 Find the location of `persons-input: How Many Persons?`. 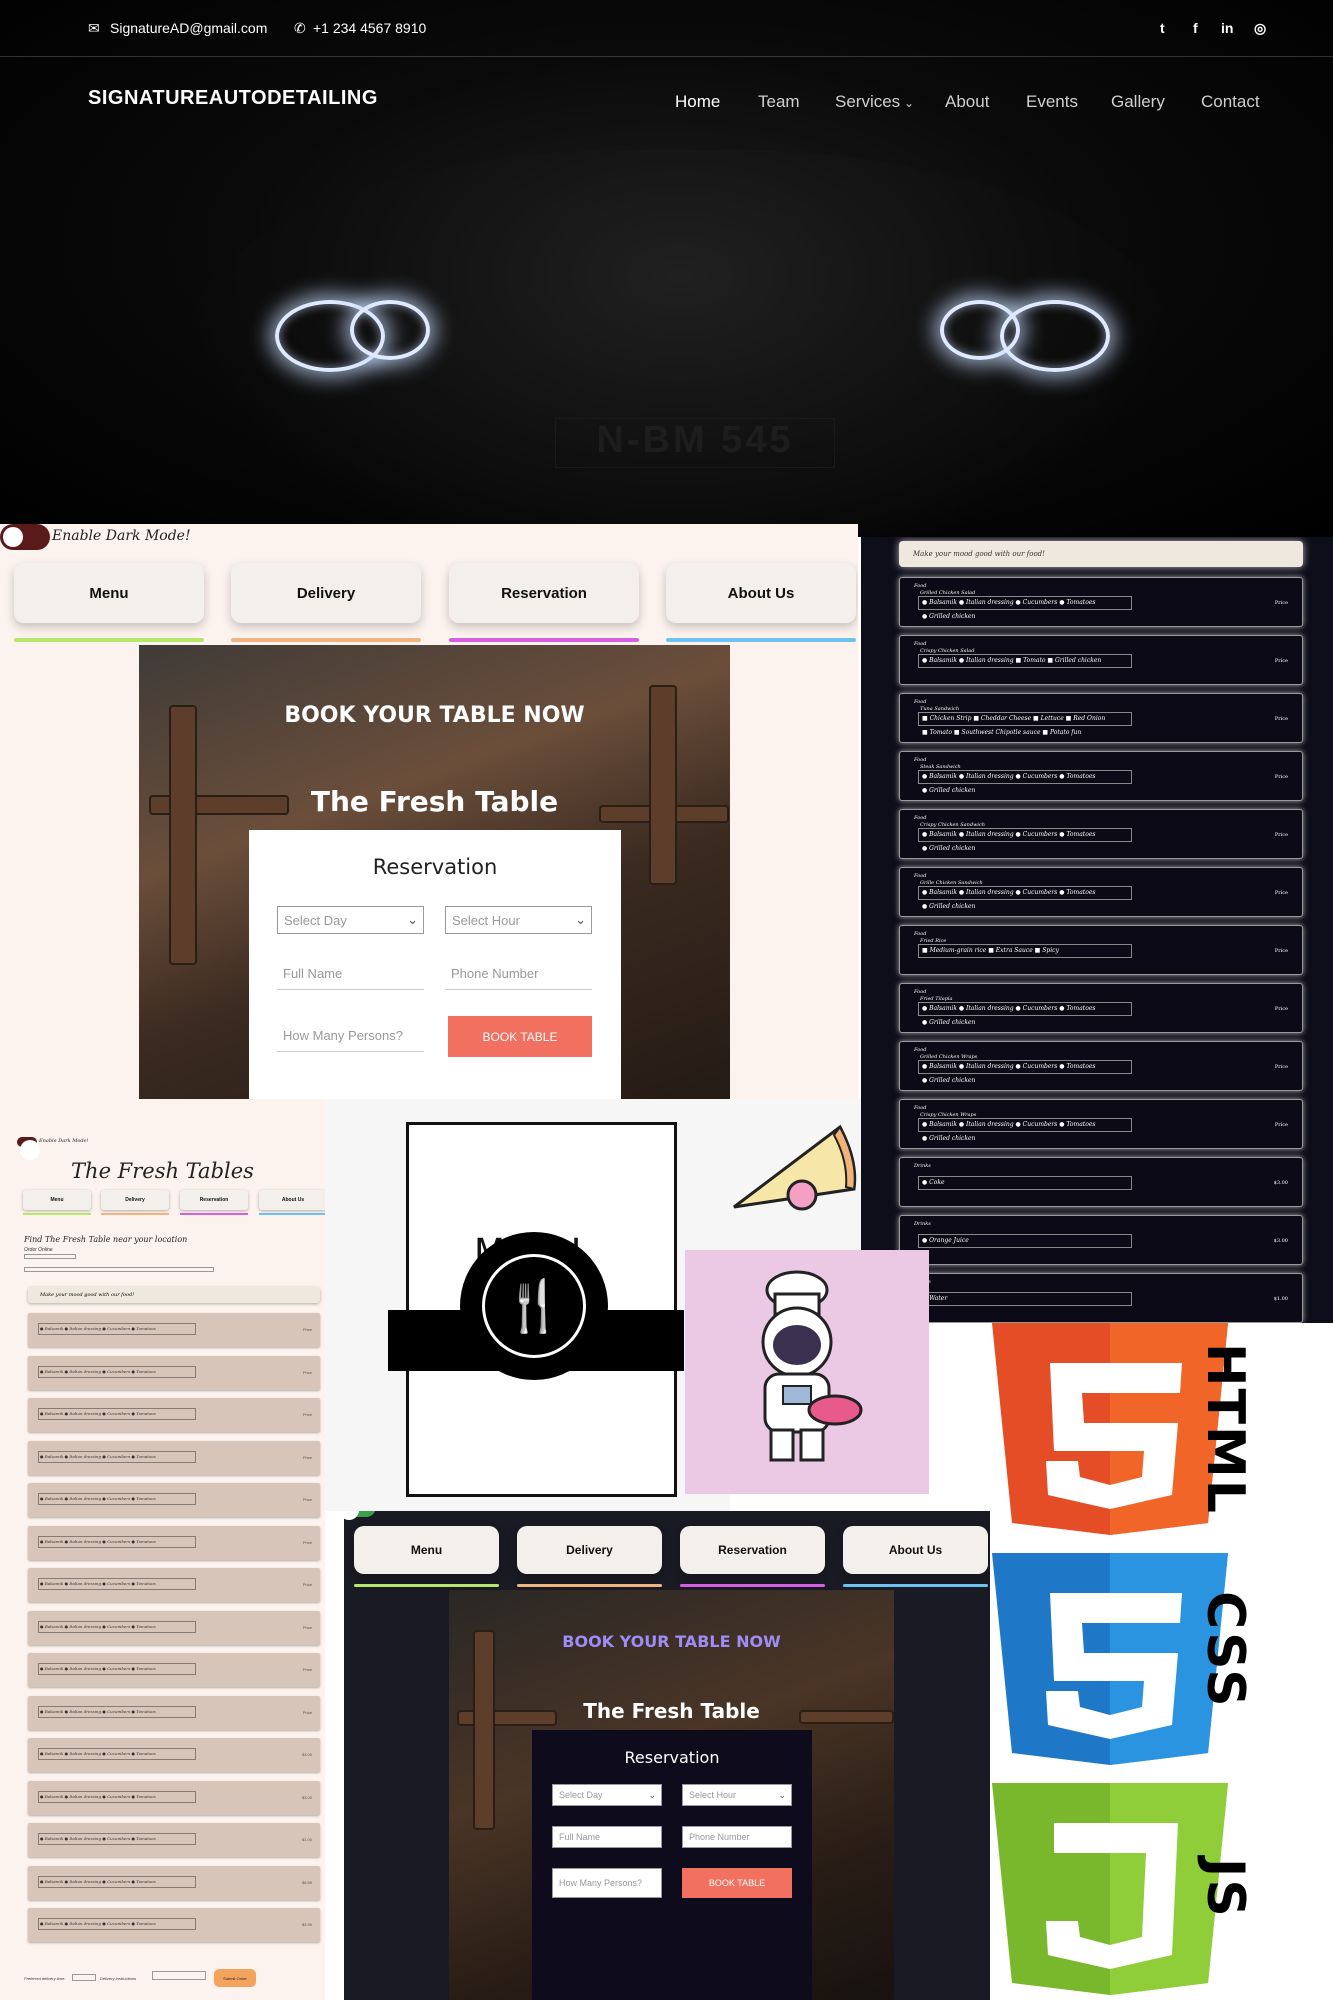

persons-input: How Many Persons? is located at coordinates (350, 1036).